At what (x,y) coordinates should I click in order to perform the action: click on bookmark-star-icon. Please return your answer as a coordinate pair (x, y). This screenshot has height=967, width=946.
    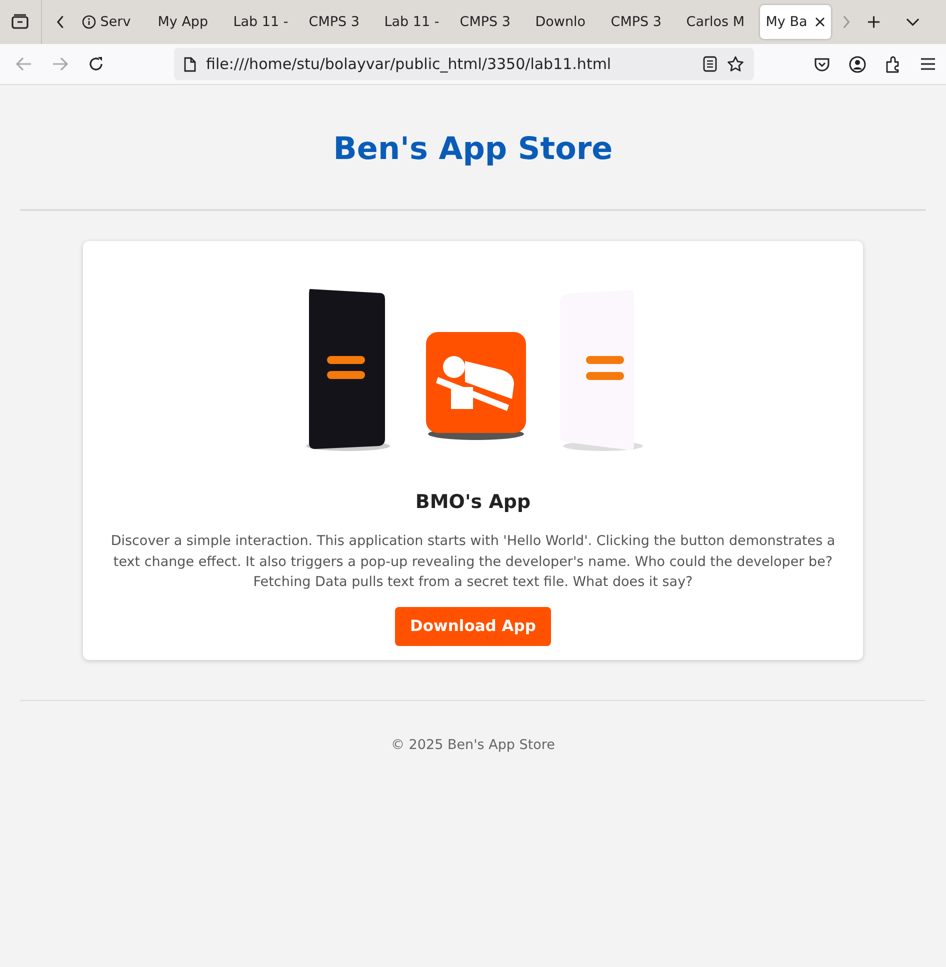
    Looking at the image, I should click on (735, 64).